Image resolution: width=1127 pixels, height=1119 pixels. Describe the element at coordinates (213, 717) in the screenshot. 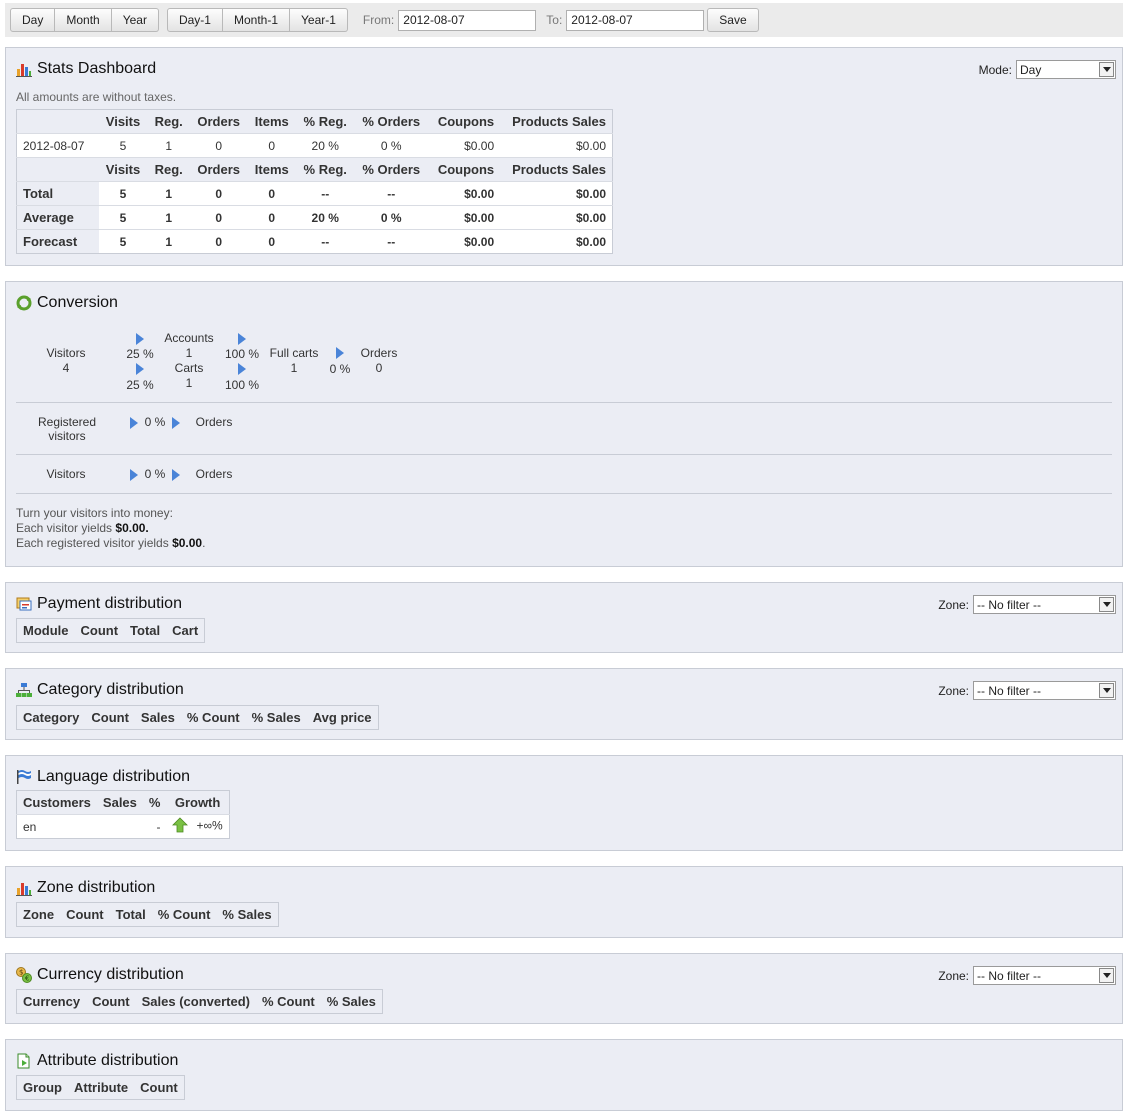

I see `column-header: % Count` at that location.